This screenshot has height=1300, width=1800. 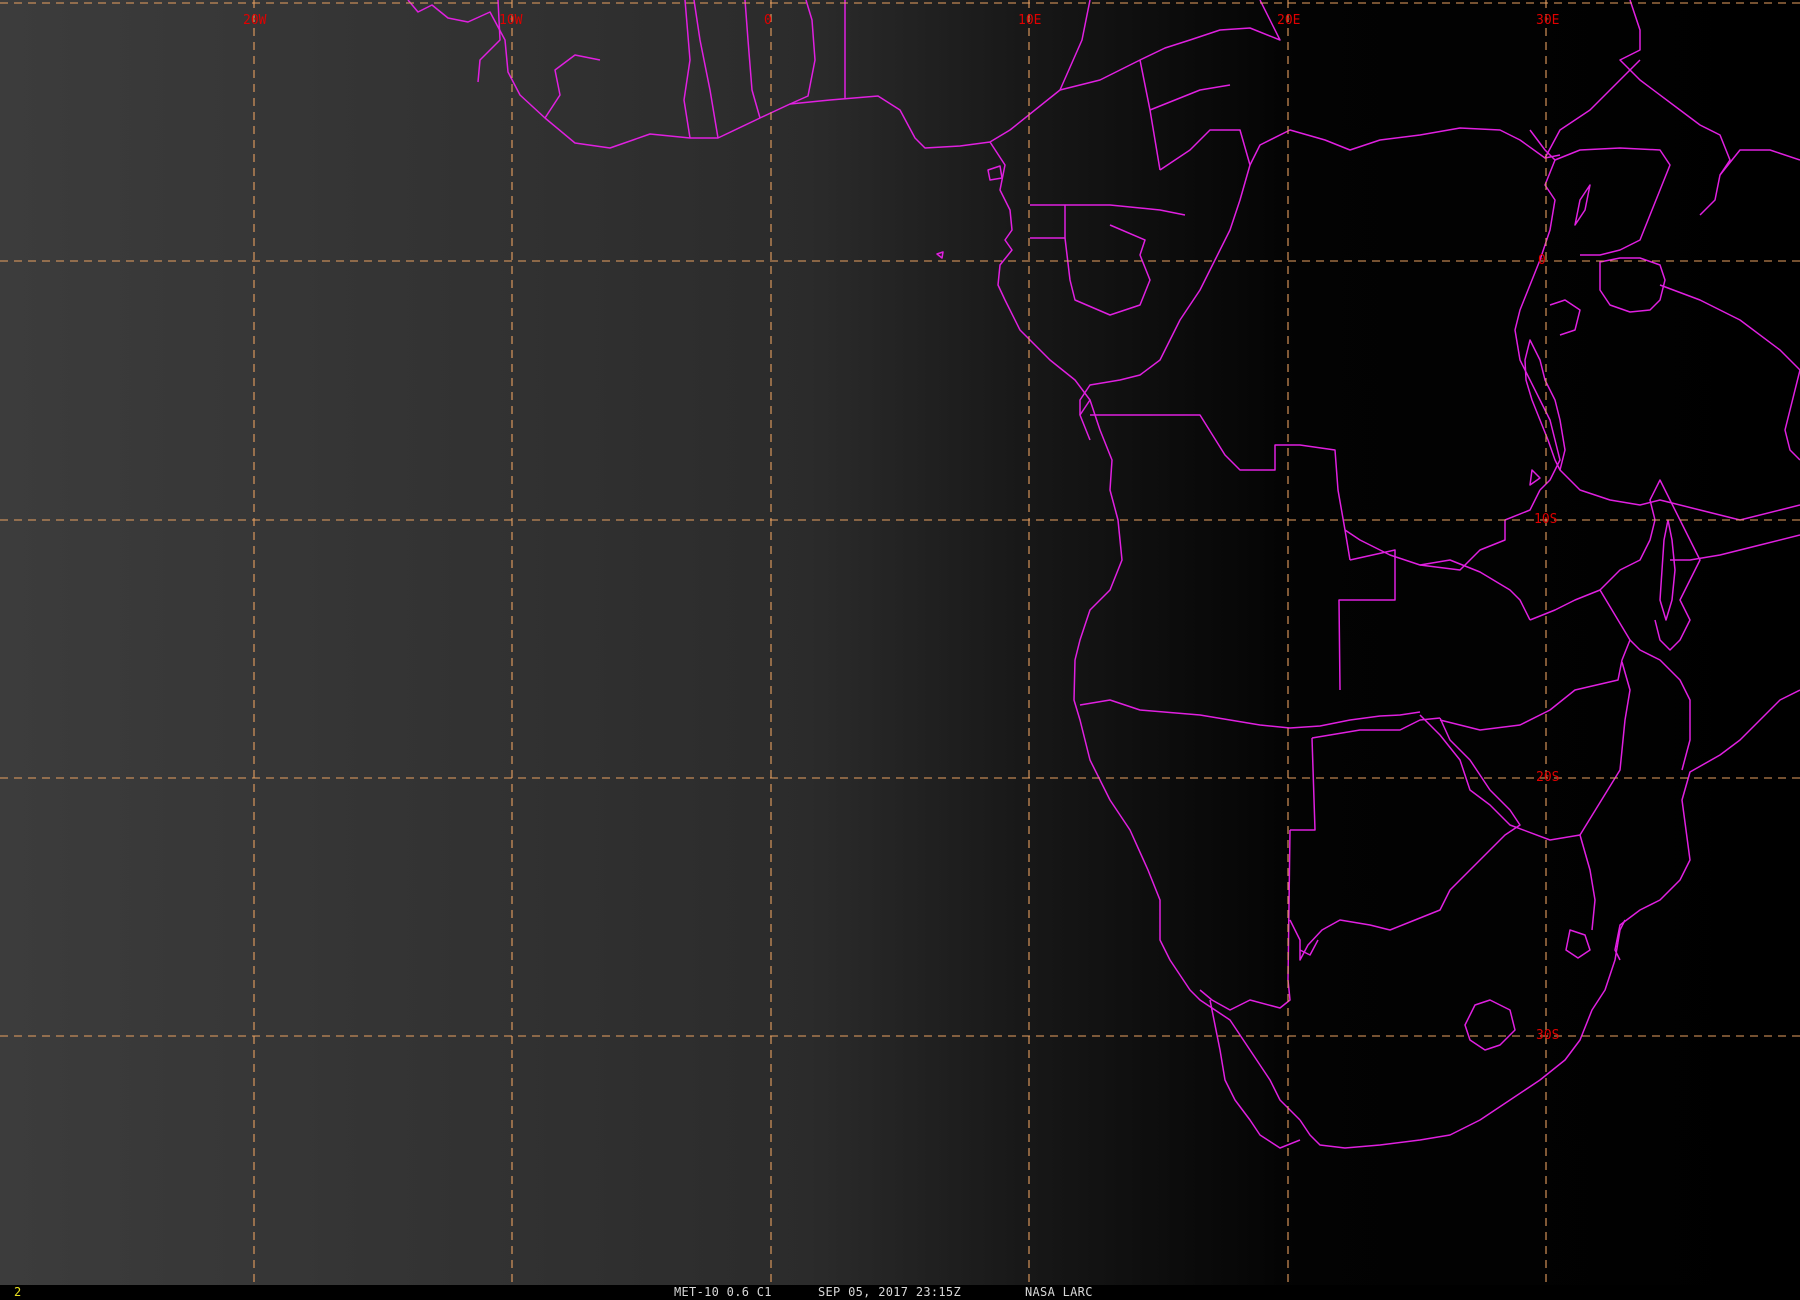 What do you see at coordinates (1547, 20) in the screenshot?
I see `lon-label-30e: 30E` at bounding box center [1547, 20].